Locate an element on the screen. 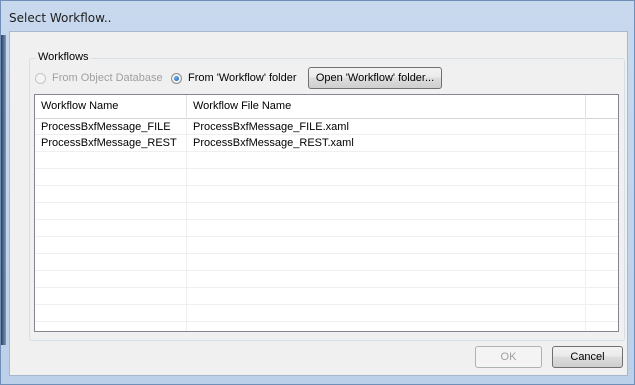 Image resolution: width=635 pixels, height=385 pixels. radio-circle is located at coordinates (40, 78).